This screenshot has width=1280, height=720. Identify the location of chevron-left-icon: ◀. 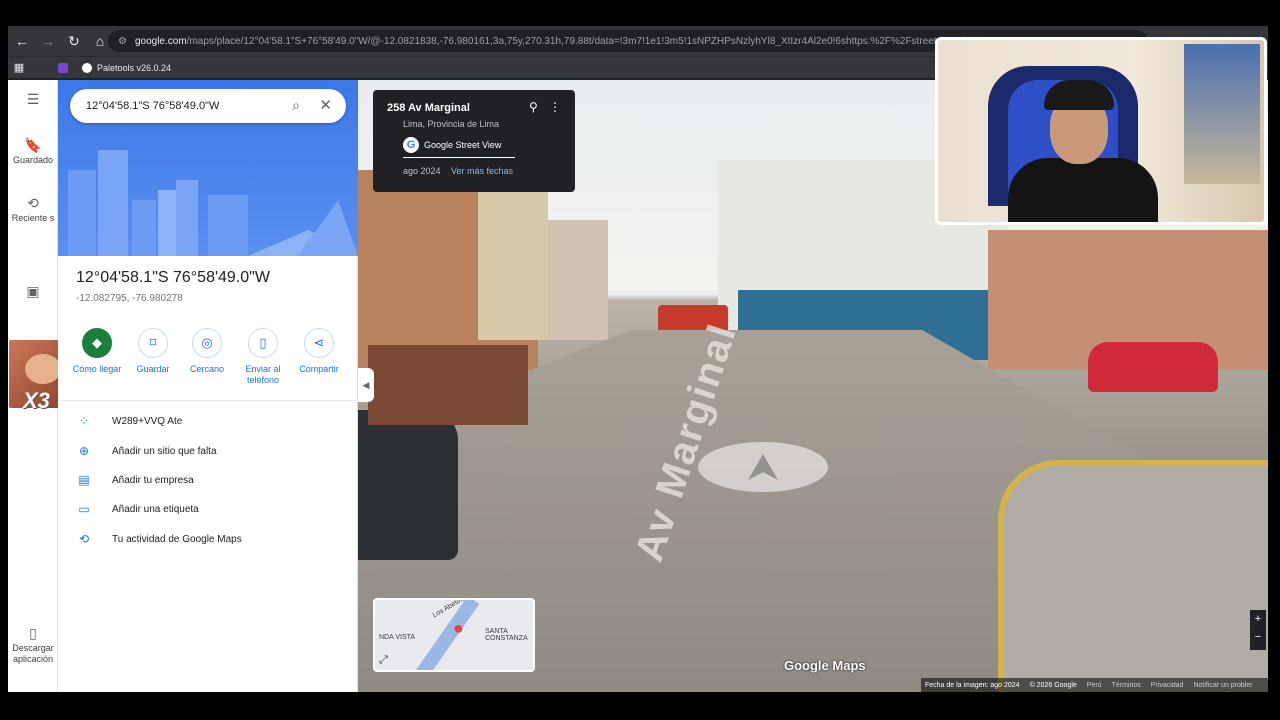
(366, 385).